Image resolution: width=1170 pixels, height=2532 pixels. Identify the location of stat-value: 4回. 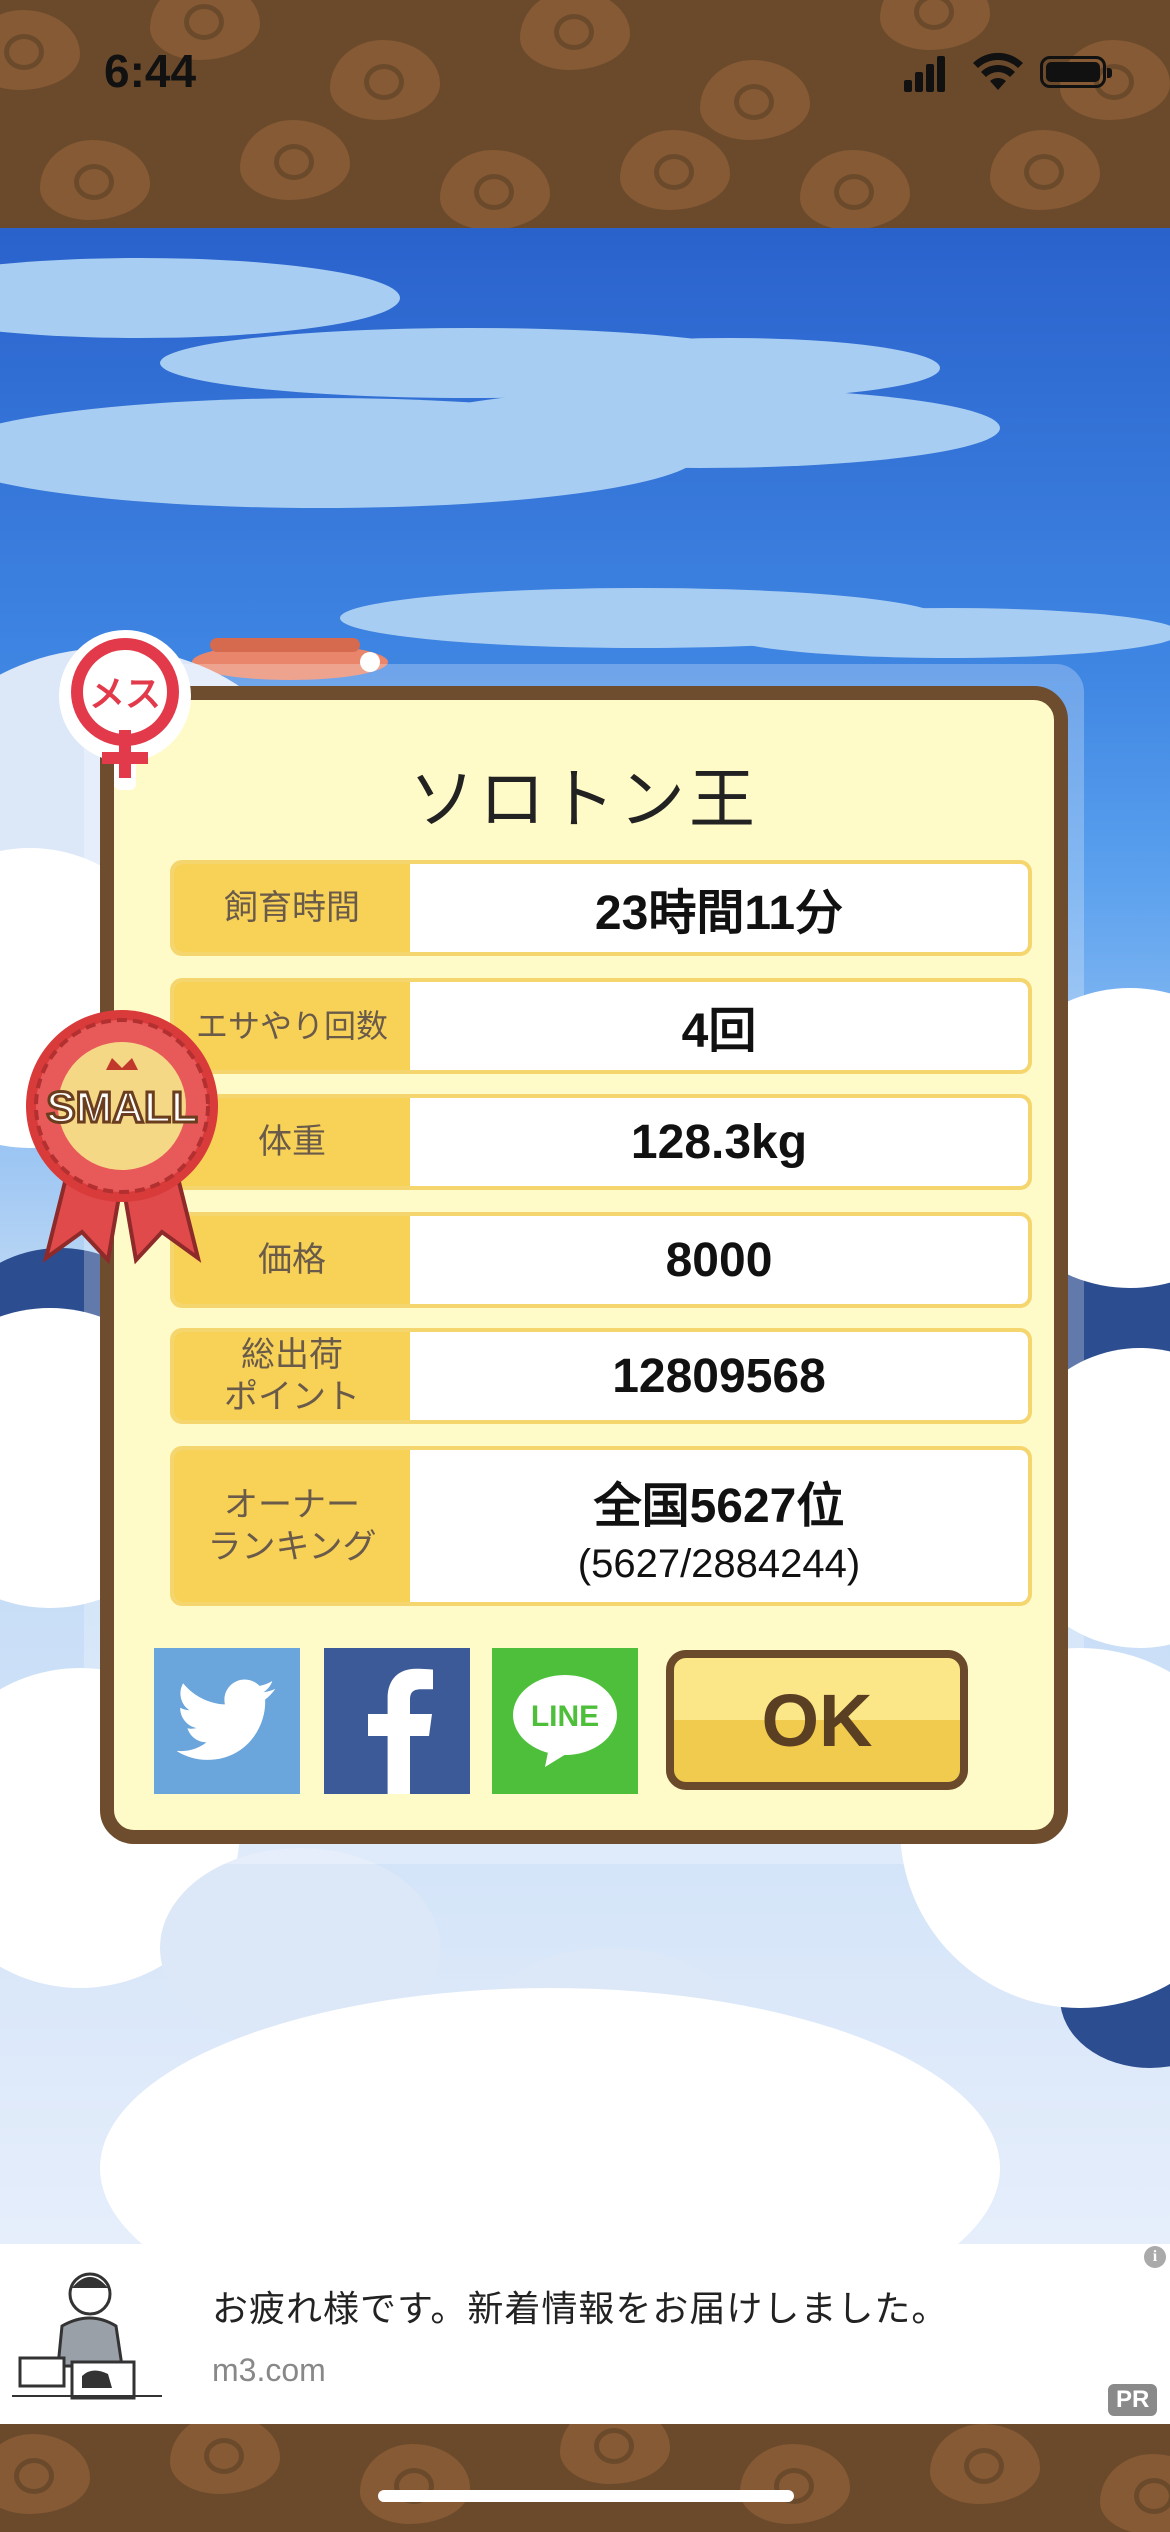
(719, 1031).